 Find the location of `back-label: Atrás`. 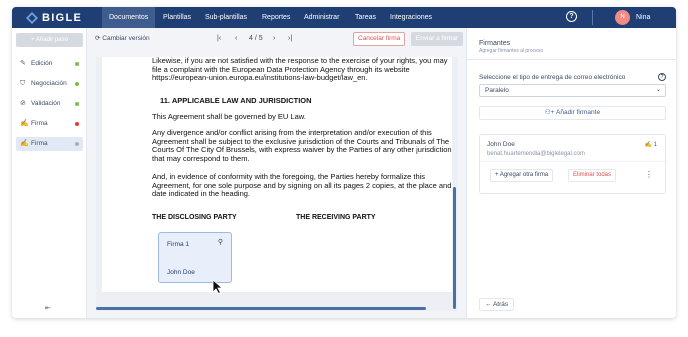

back-label: Atrás is located at coordinates (500, 304).